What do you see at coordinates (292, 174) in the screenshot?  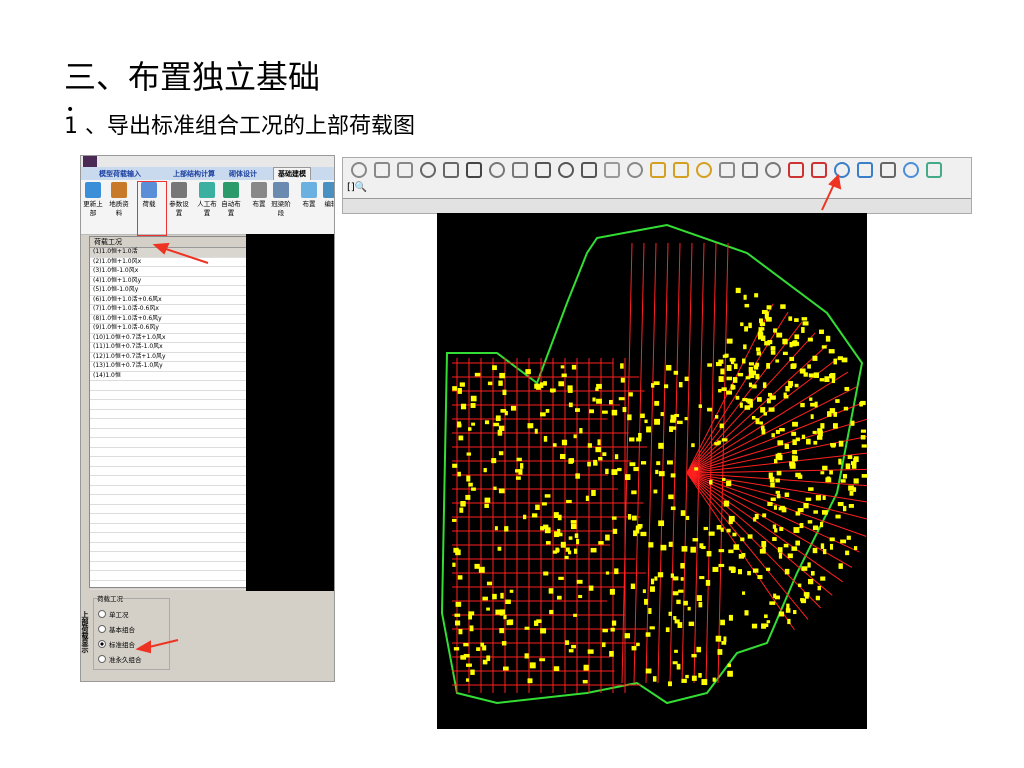 I see `tab-foundation: 基础建模` at bounding box center [292, 174].